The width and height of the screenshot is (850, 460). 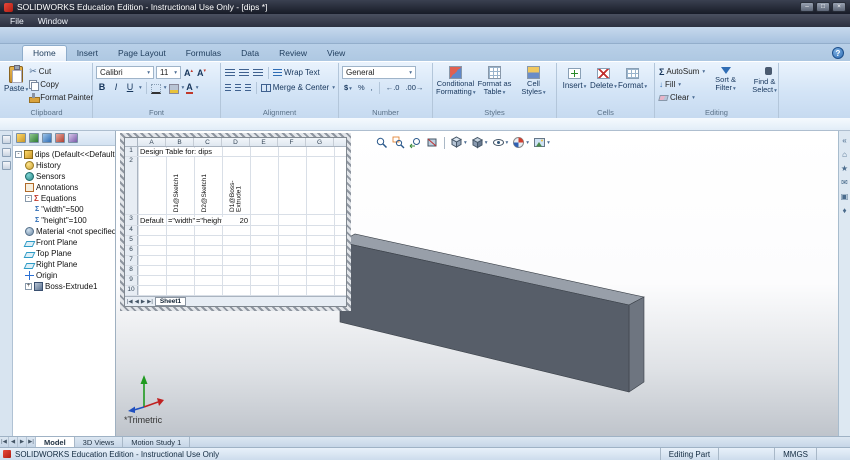 What do you see at coordinates (65, 198) in the screenshot?
I see `tree-item-equations: - Σ Equations` at bounding box center [65, 198].